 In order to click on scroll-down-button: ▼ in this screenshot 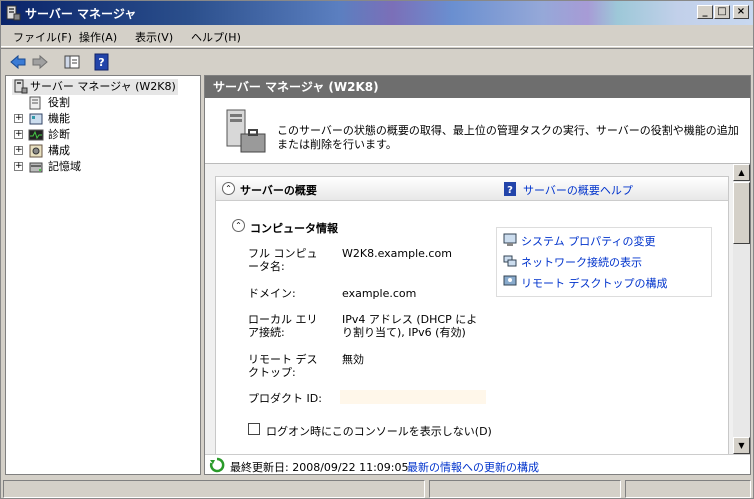, I will do `click(741, 445)`.